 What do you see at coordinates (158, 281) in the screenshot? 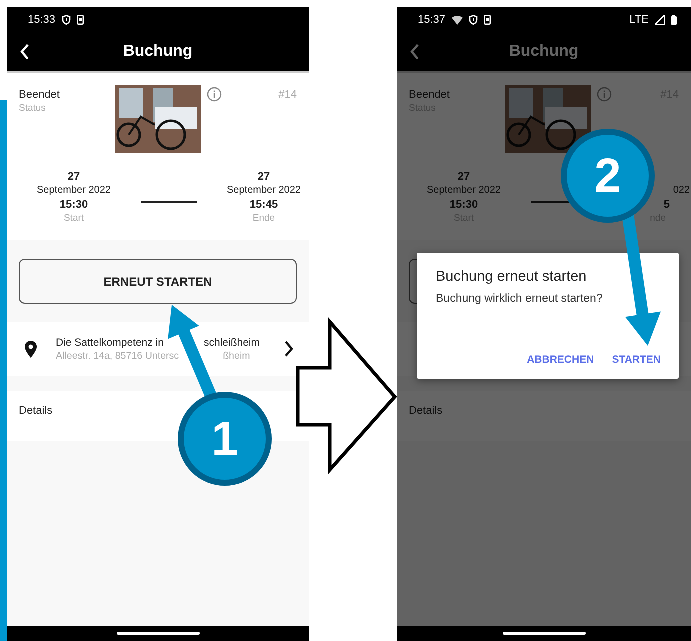
I see `restart-button: ERNEUT STARTEN` at bounding box center [158, 281].